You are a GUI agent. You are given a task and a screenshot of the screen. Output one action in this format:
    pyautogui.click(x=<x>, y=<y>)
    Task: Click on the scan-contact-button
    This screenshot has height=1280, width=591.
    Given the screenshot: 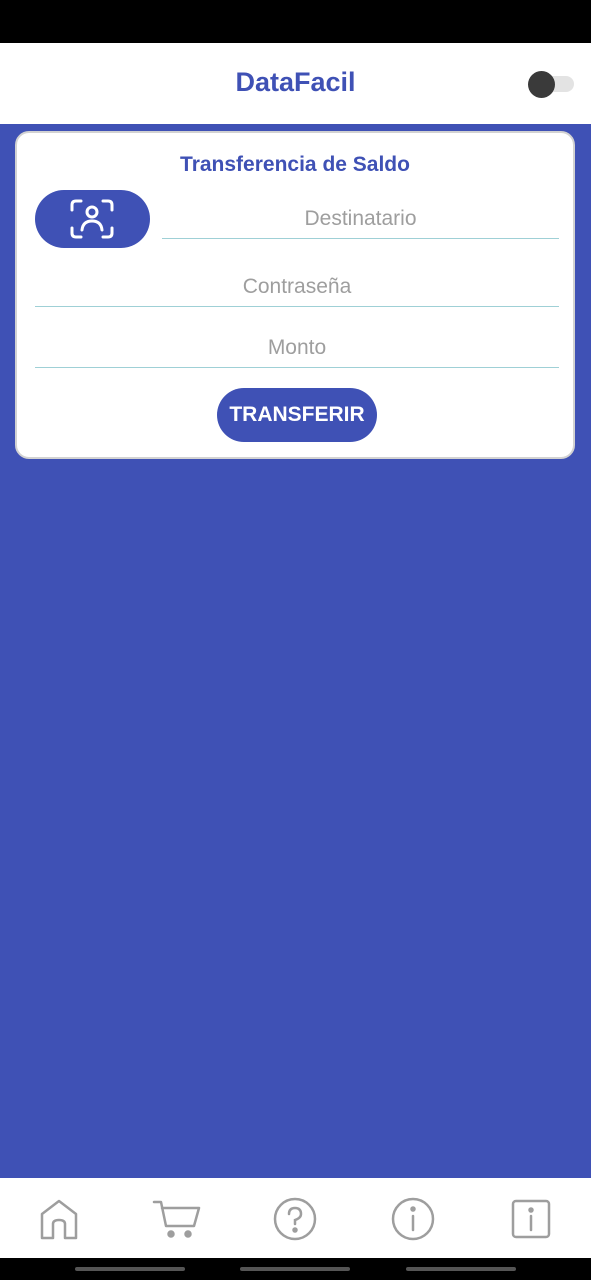 What is the action you would take?
    pyautogui.click(x=92, y=219)
    